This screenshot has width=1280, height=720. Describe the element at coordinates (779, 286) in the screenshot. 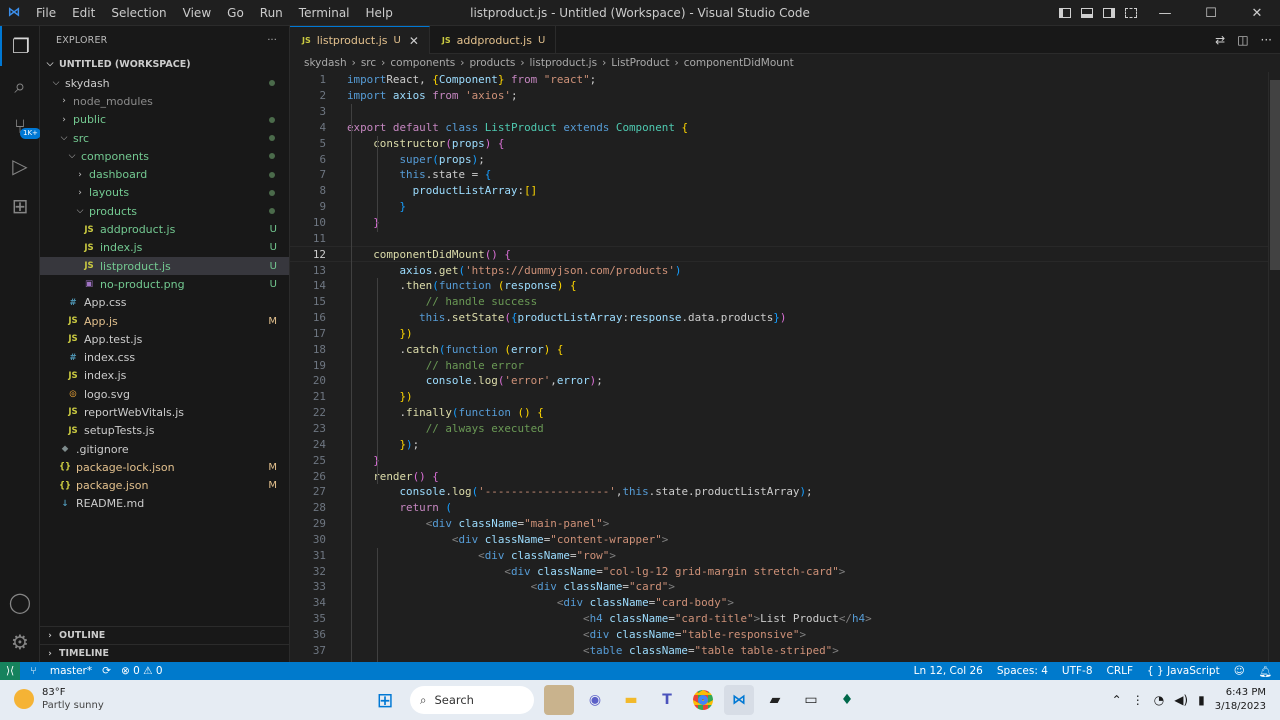

I see `code-line: 14 .then(function (response) {` at that location.